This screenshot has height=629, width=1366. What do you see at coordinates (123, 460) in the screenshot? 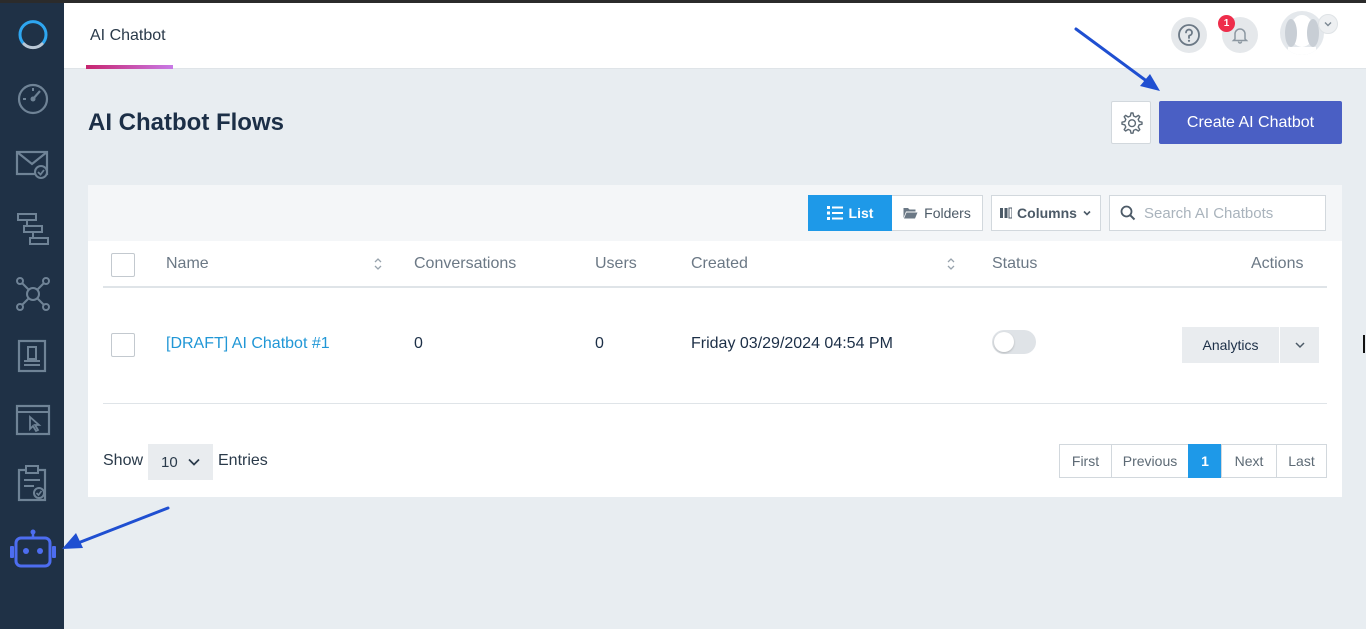
I see `show-label: Show` at bounding box center [123, 460].